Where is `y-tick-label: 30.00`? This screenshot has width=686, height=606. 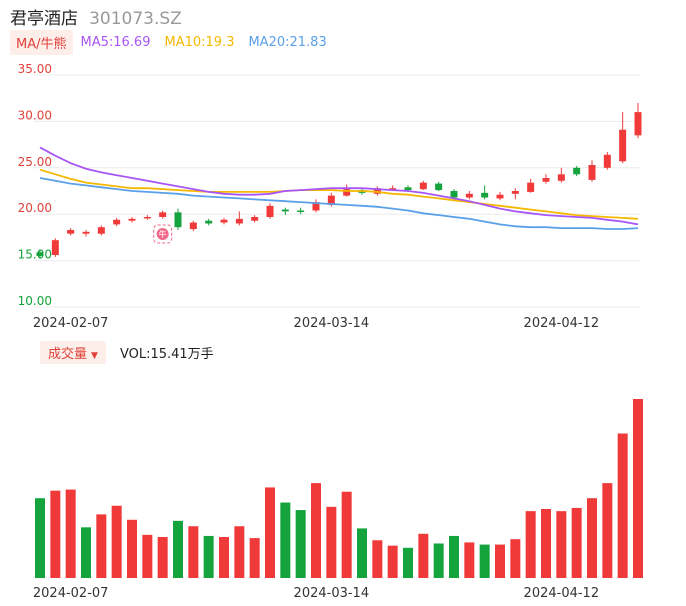 y-tick-label: 30.00 is located at coordinates (35, 115).